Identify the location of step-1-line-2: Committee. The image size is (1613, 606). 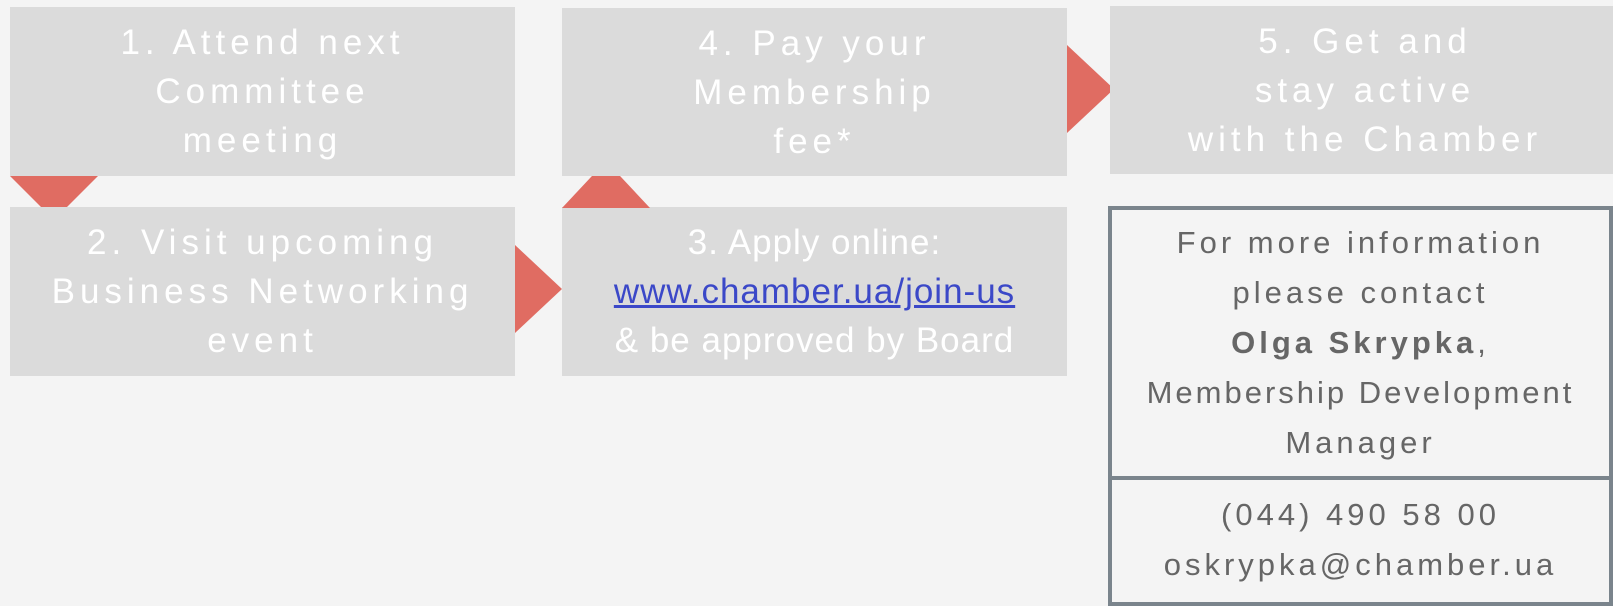
(262, 91).